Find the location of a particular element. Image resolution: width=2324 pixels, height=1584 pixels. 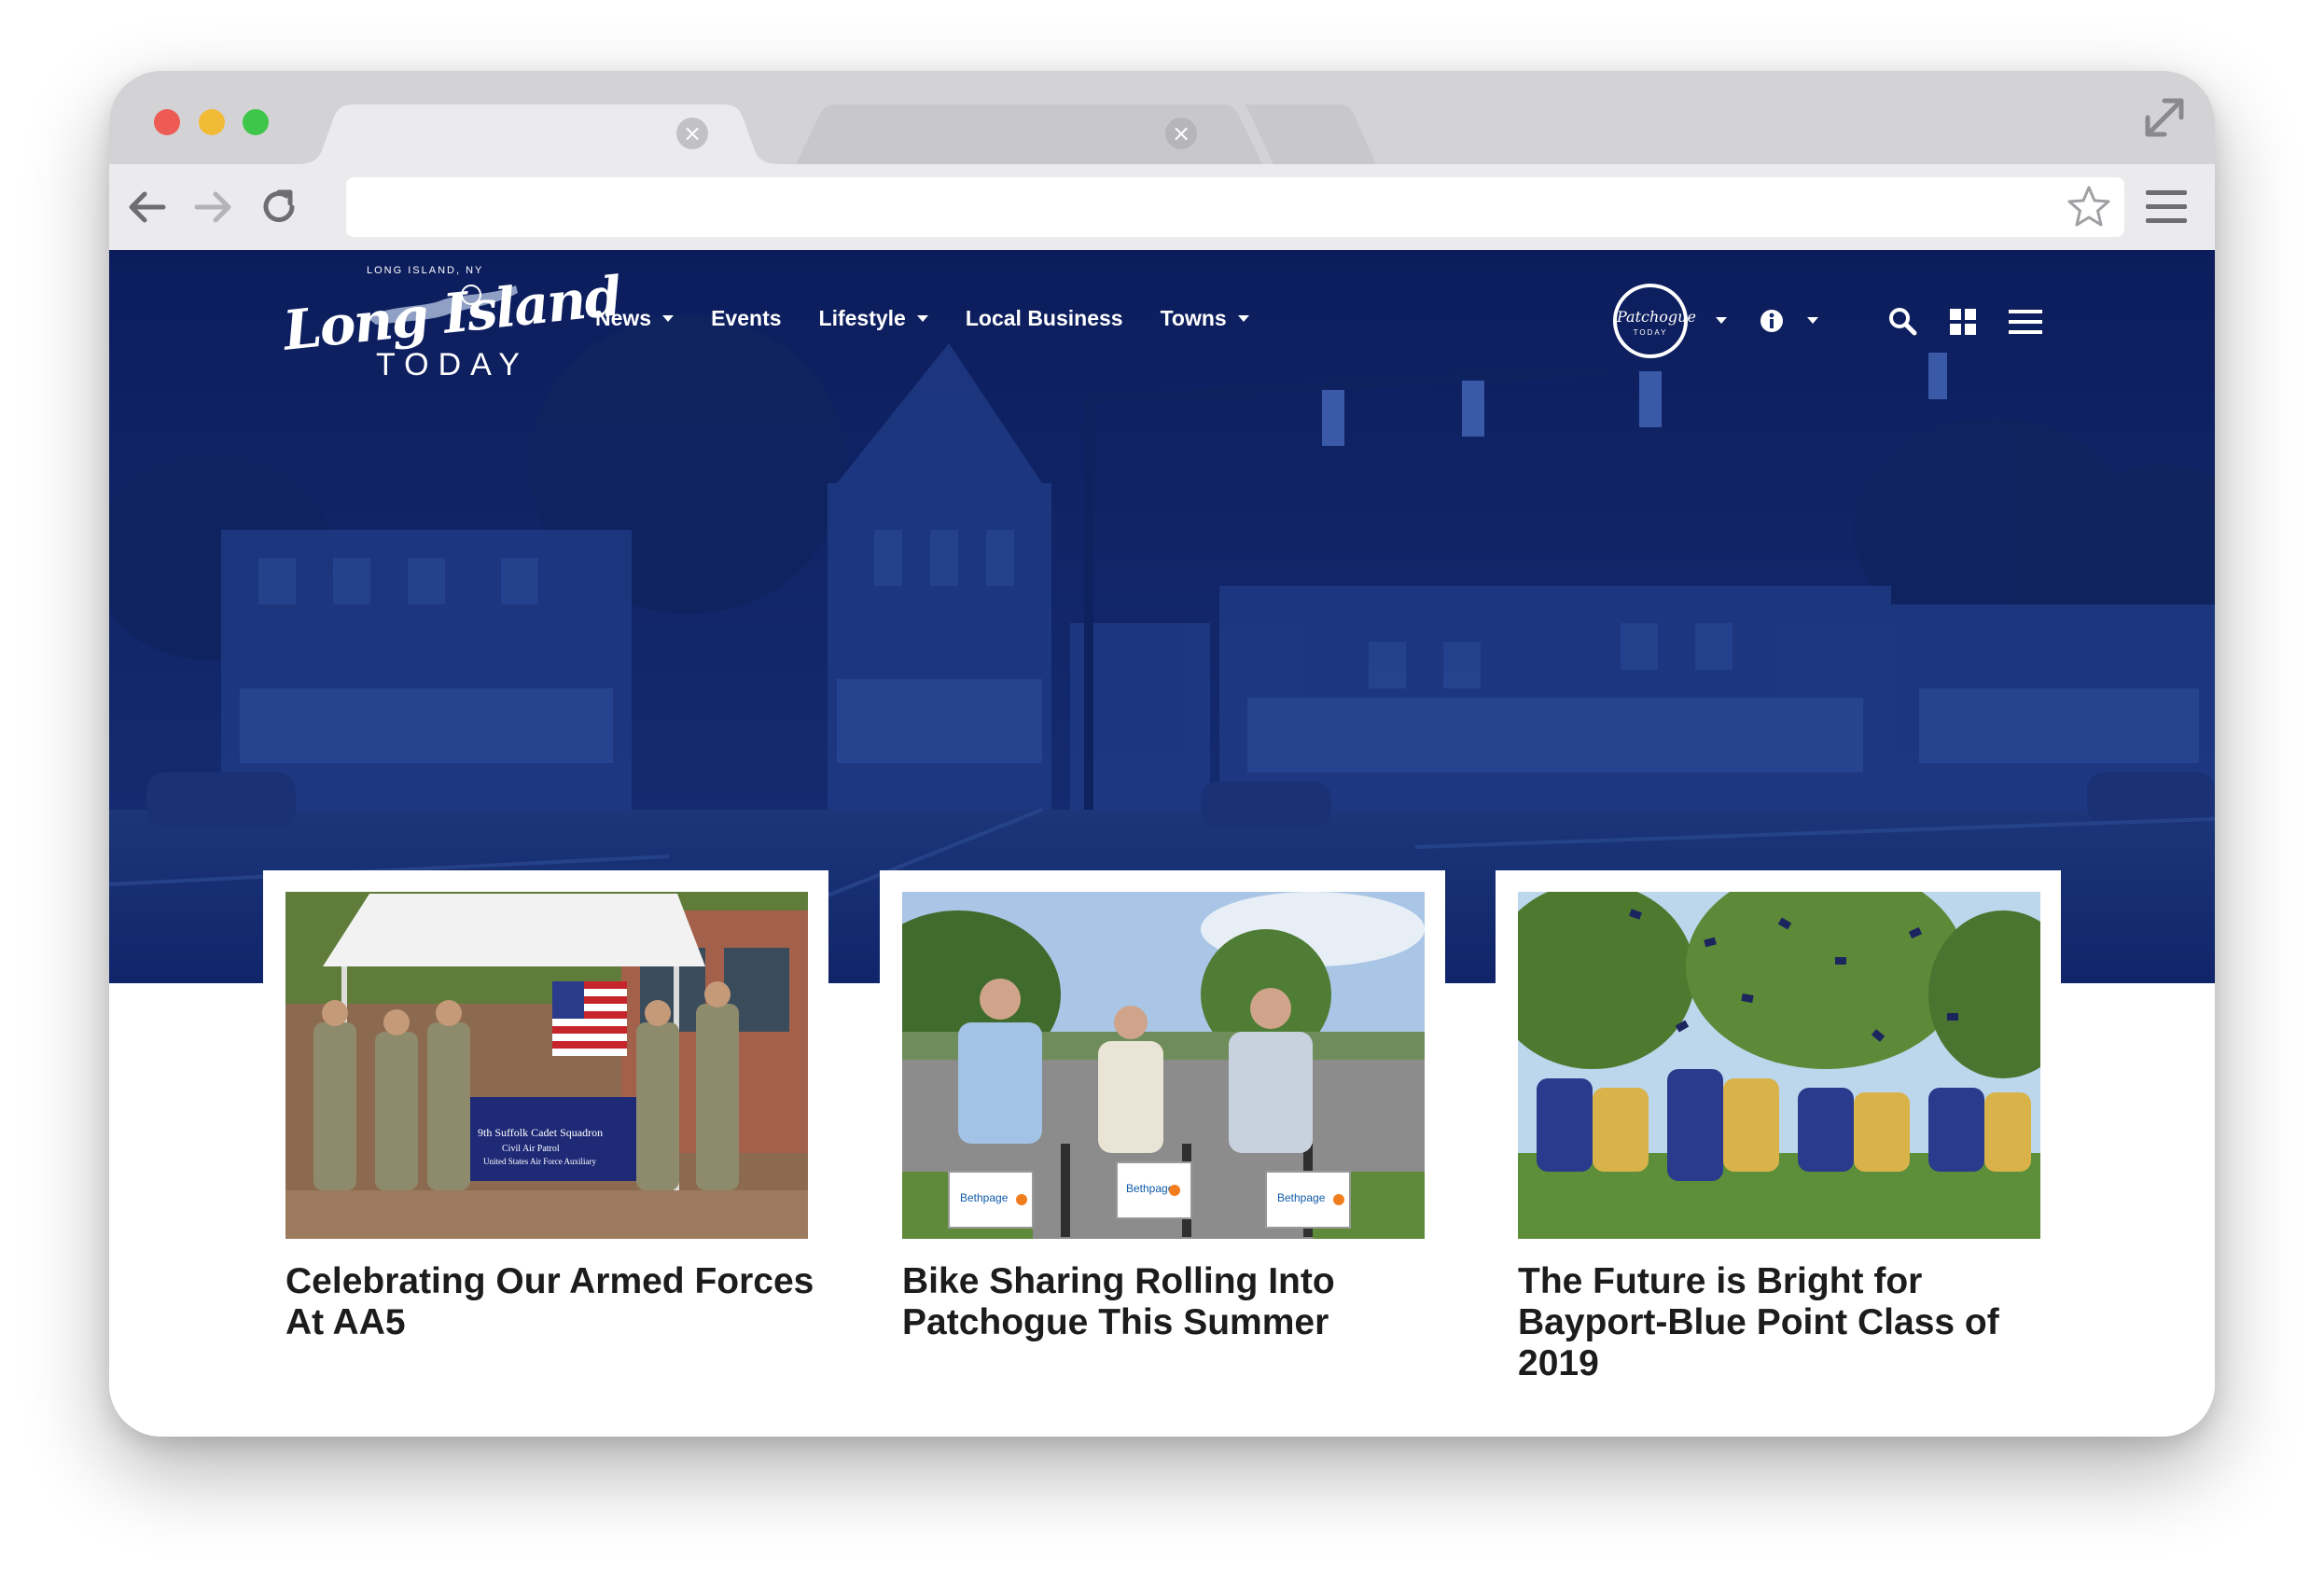

address-bar is located at coordinates (1235, 207).